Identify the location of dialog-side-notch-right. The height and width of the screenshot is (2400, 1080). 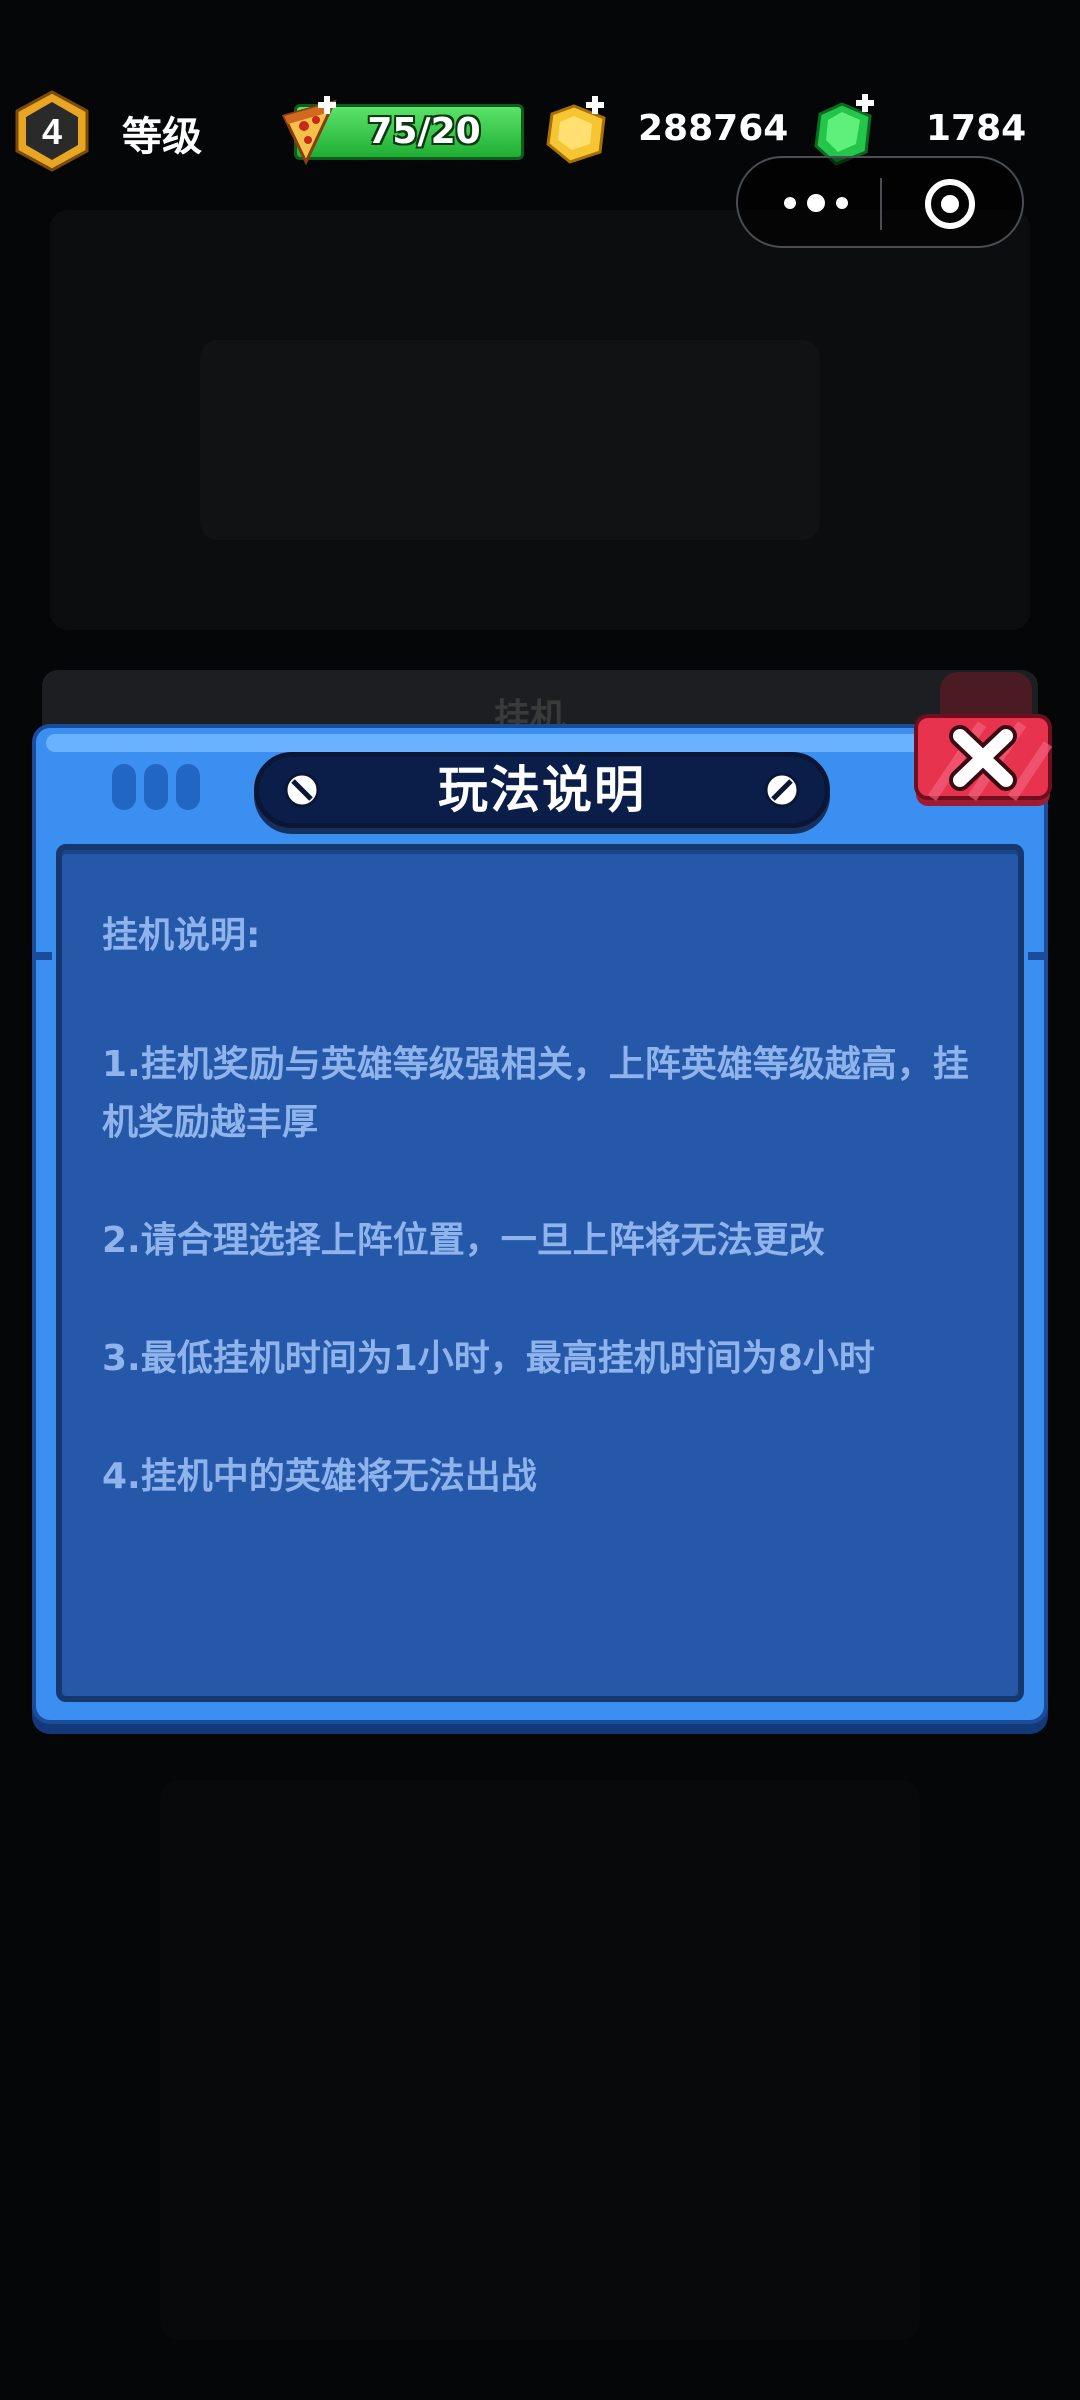
(1036, 956).